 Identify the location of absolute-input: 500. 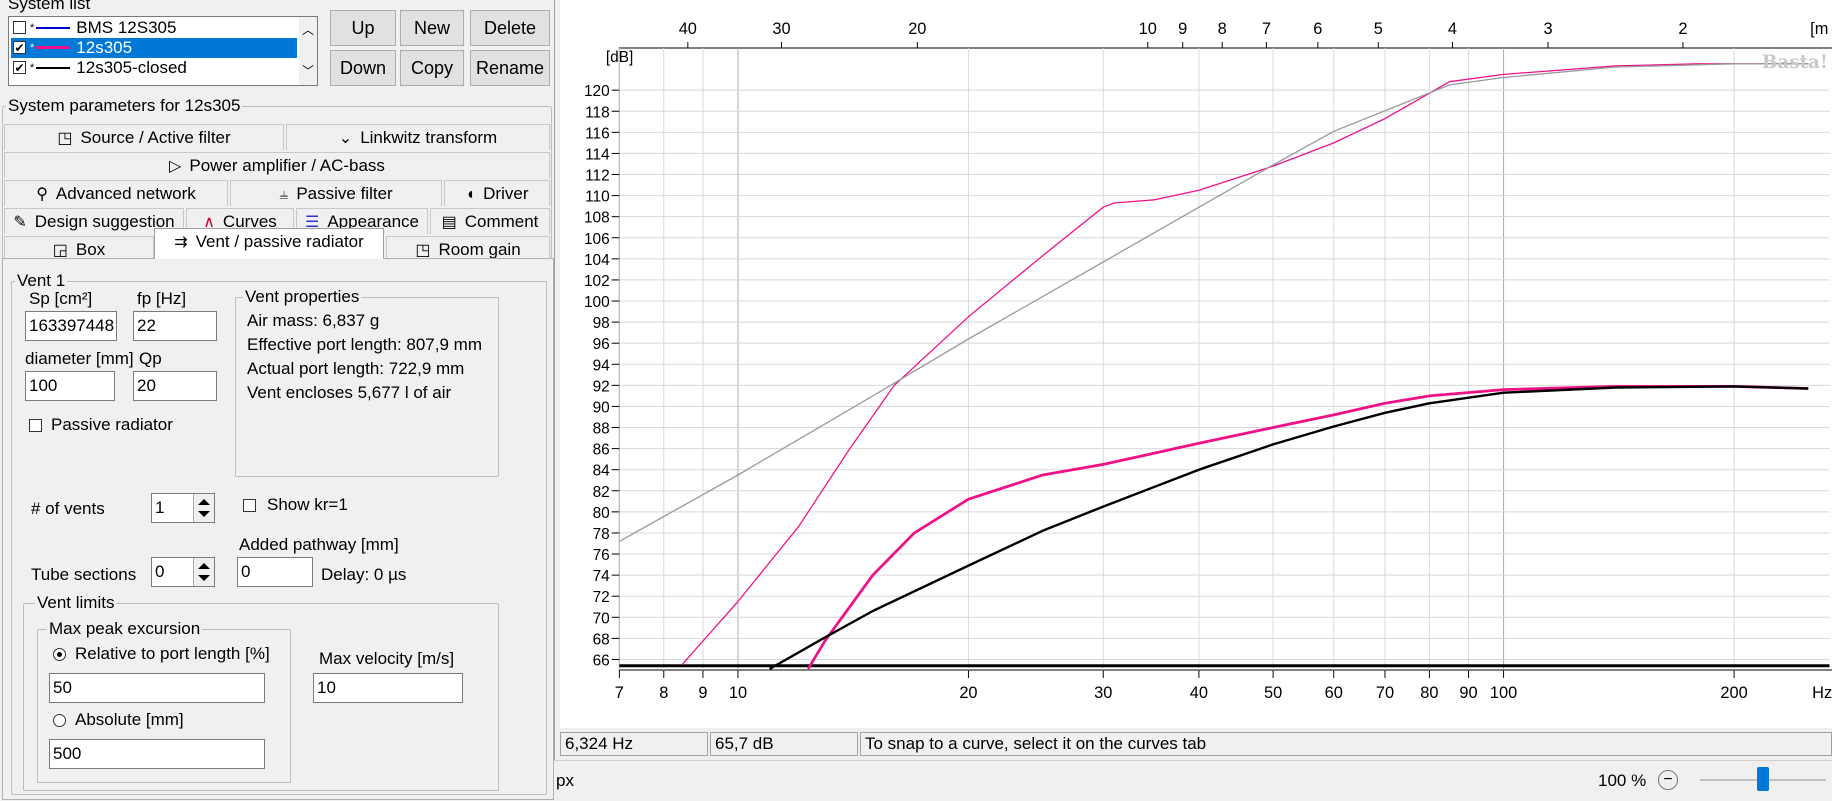
(157, 754).